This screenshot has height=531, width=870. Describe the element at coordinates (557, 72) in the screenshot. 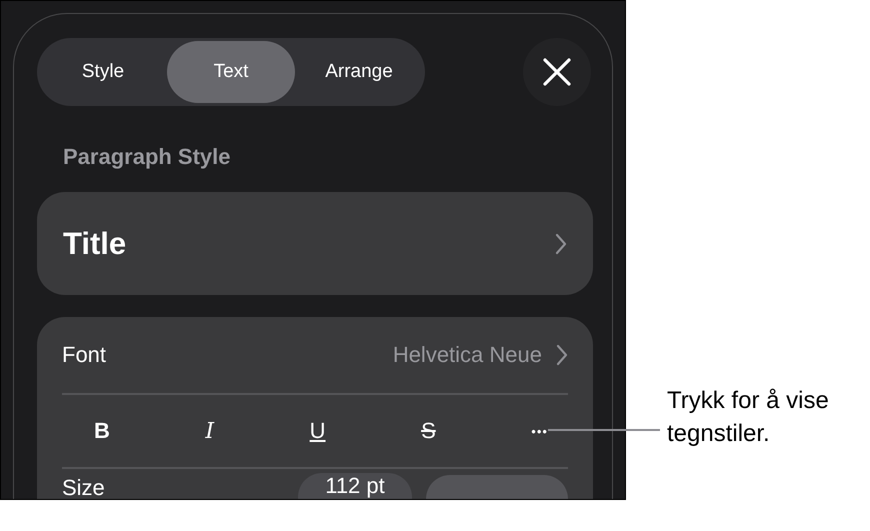

I see `close-icon` at that location.